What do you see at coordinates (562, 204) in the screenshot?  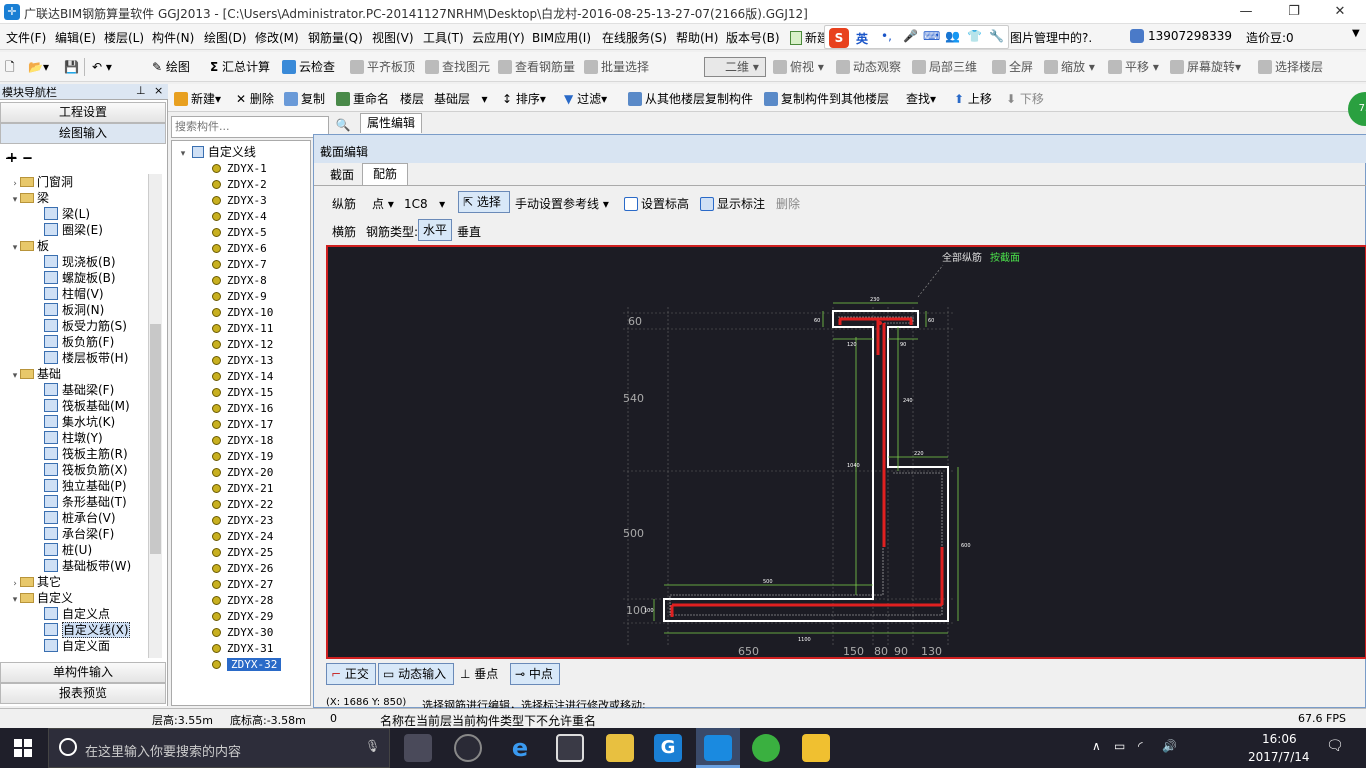 I see `manual-ref-line-select: 手动设置参考线 ▾` at bounding box center [562, 204].